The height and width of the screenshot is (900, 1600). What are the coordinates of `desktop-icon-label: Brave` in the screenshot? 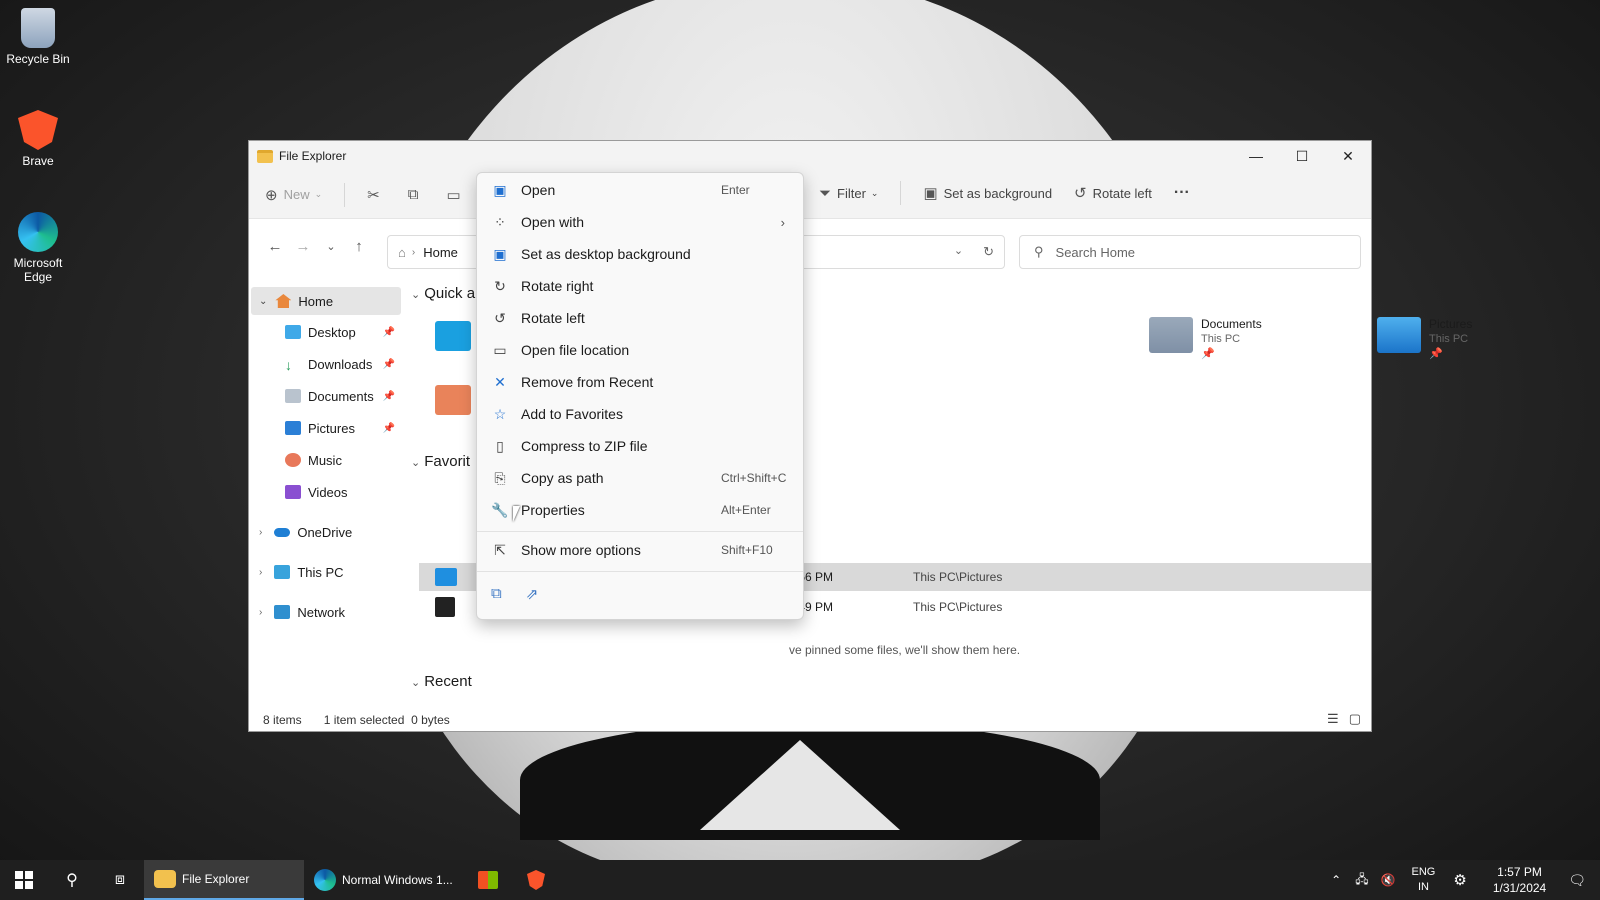 It's located at (38, 161).